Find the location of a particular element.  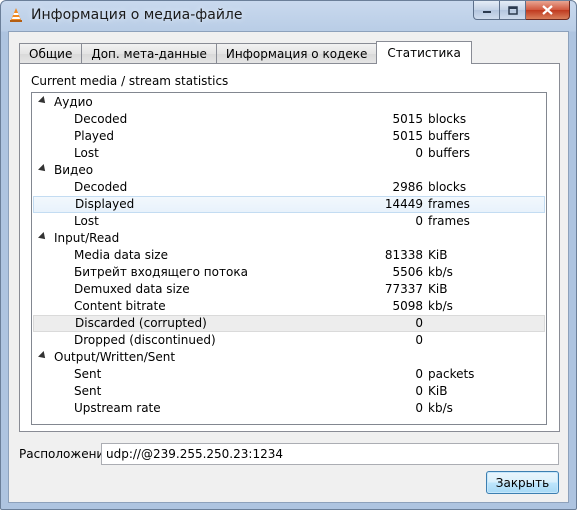

maximize-icon is located at coordinates (512, 10).